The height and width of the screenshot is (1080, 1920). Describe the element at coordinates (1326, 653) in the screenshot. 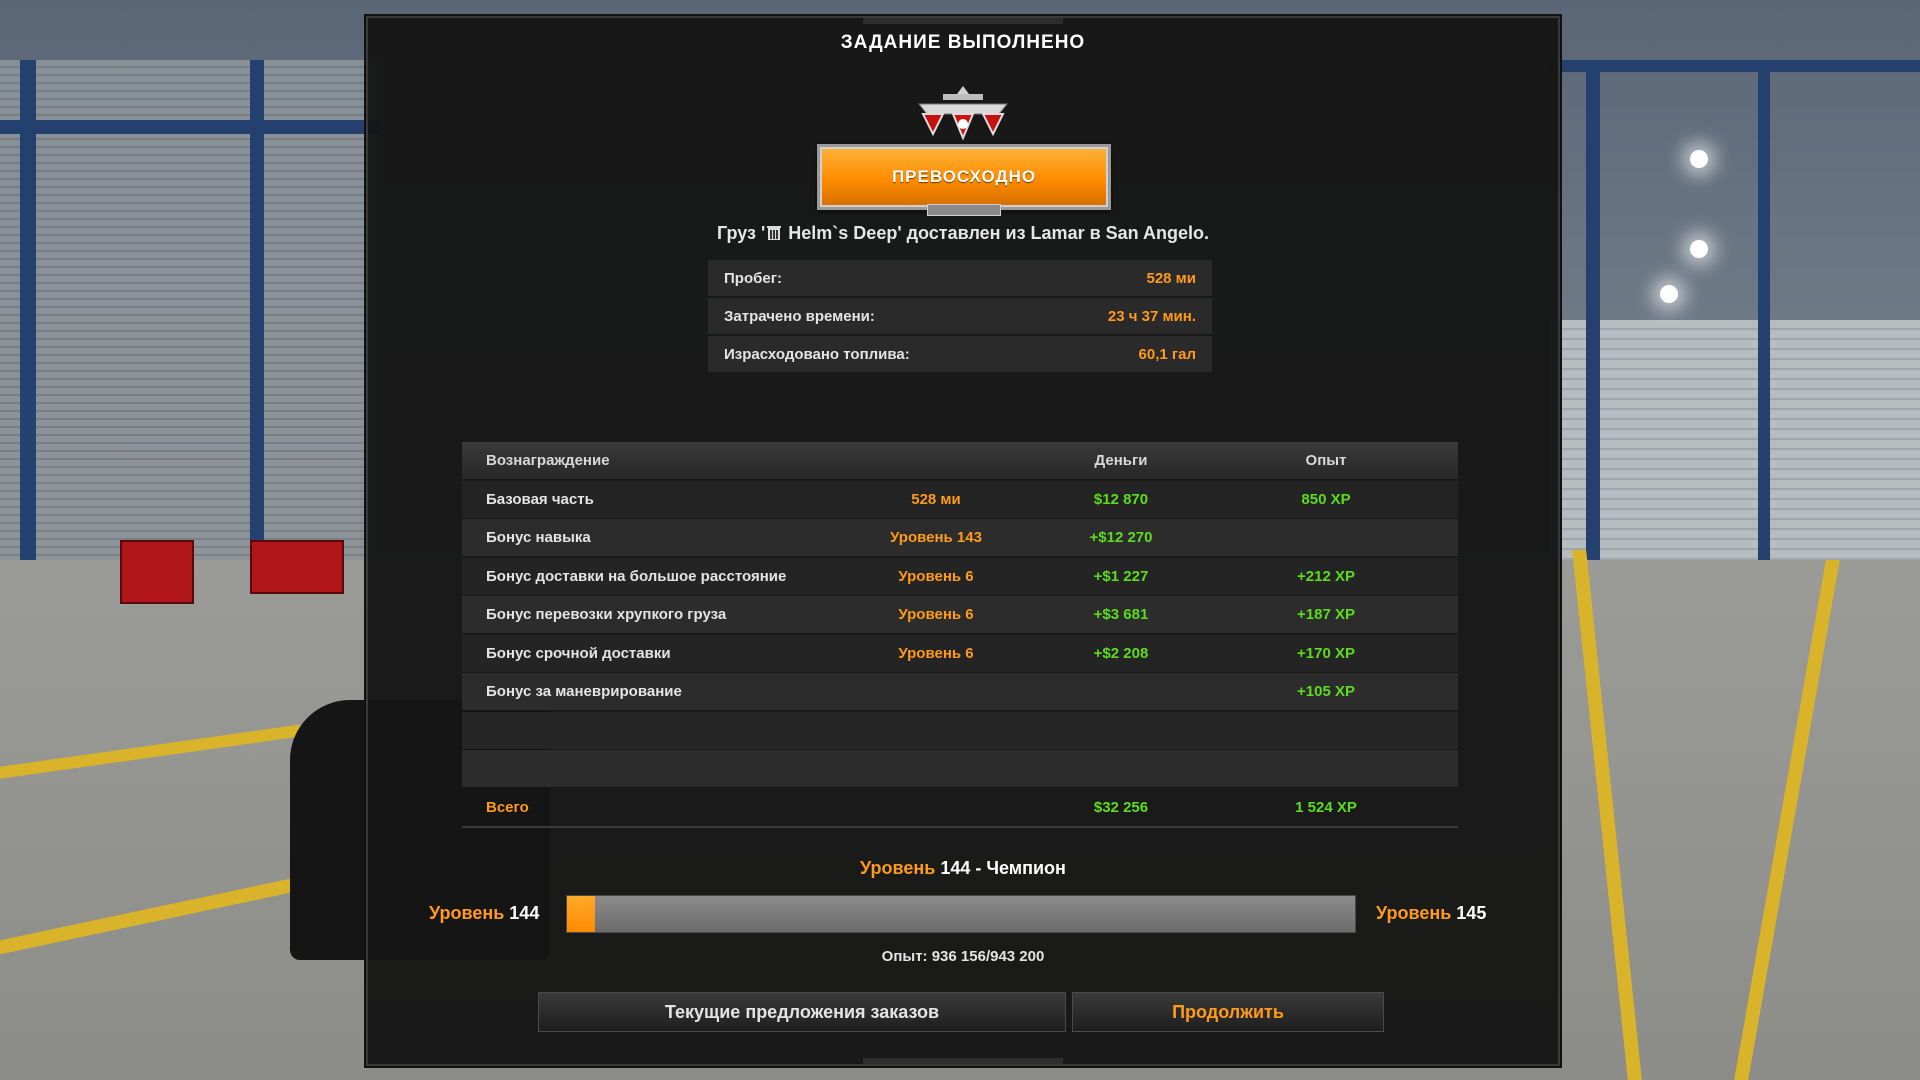

I see `reward-xp: +170 XP` at that location.